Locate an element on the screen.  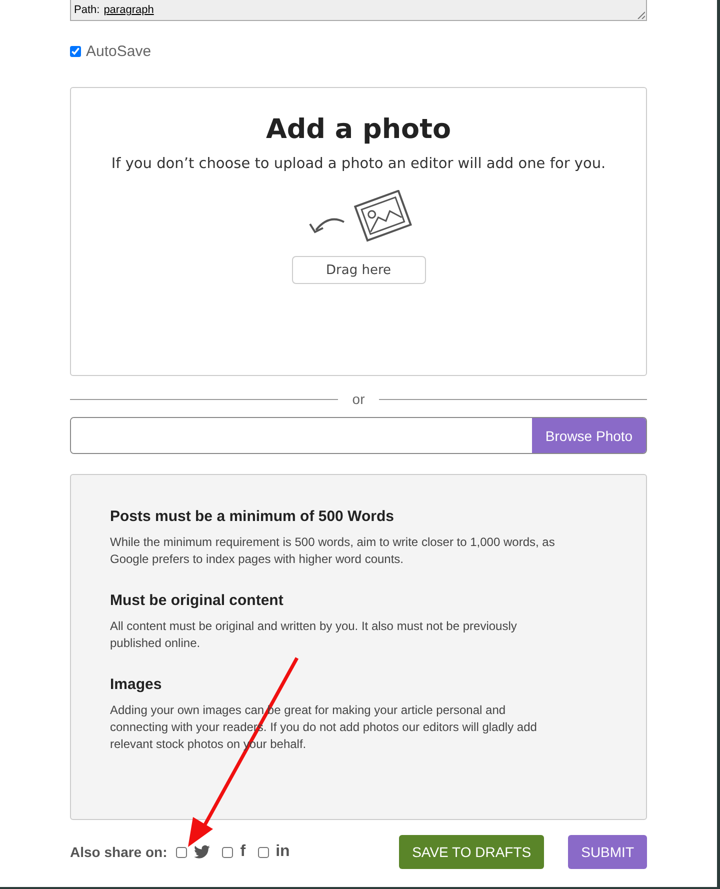
photo-subtitle: If you don’t choose to upload a photo an editor will add one for you. is located at coordinates (358, 164).